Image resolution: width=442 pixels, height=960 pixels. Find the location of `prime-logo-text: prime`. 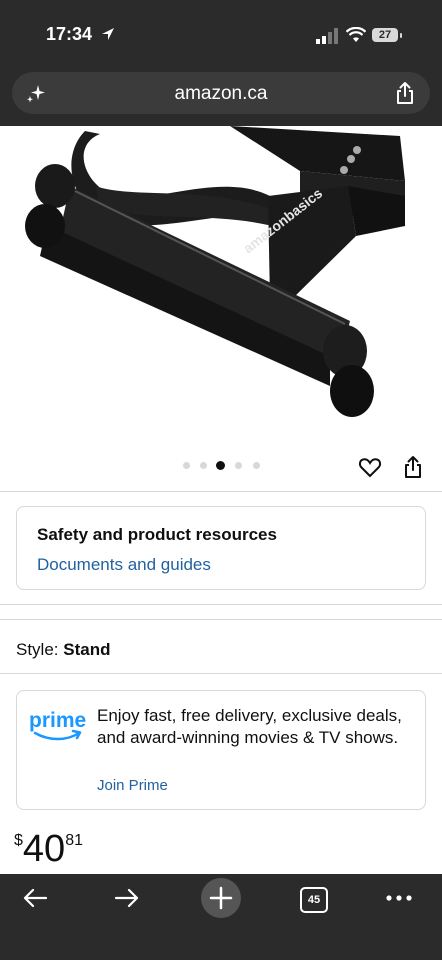

prime-logo-text: prime is located at coordinates (57, 720).